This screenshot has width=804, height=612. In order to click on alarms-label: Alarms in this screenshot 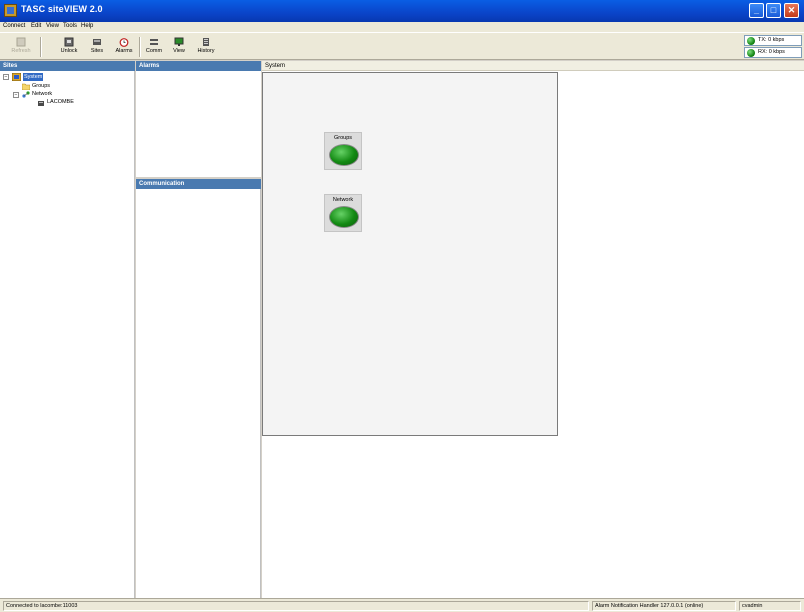, I will do `click(124, 51)`.